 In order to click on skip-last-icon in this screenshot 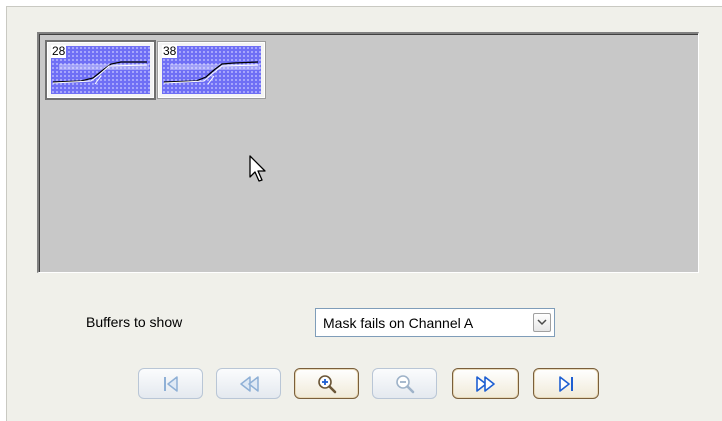, I will do `click(566, 383)`.